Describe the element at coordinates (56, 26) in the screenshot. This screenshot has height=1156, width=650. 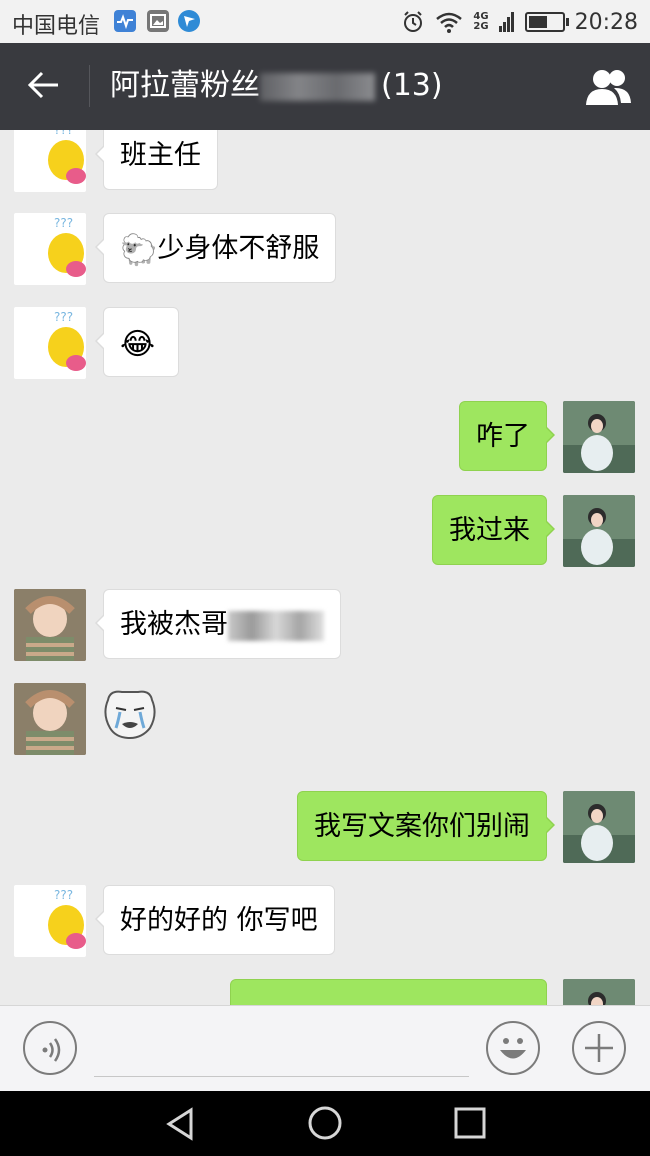
I see `carrier-name: 中国电信` at that location.